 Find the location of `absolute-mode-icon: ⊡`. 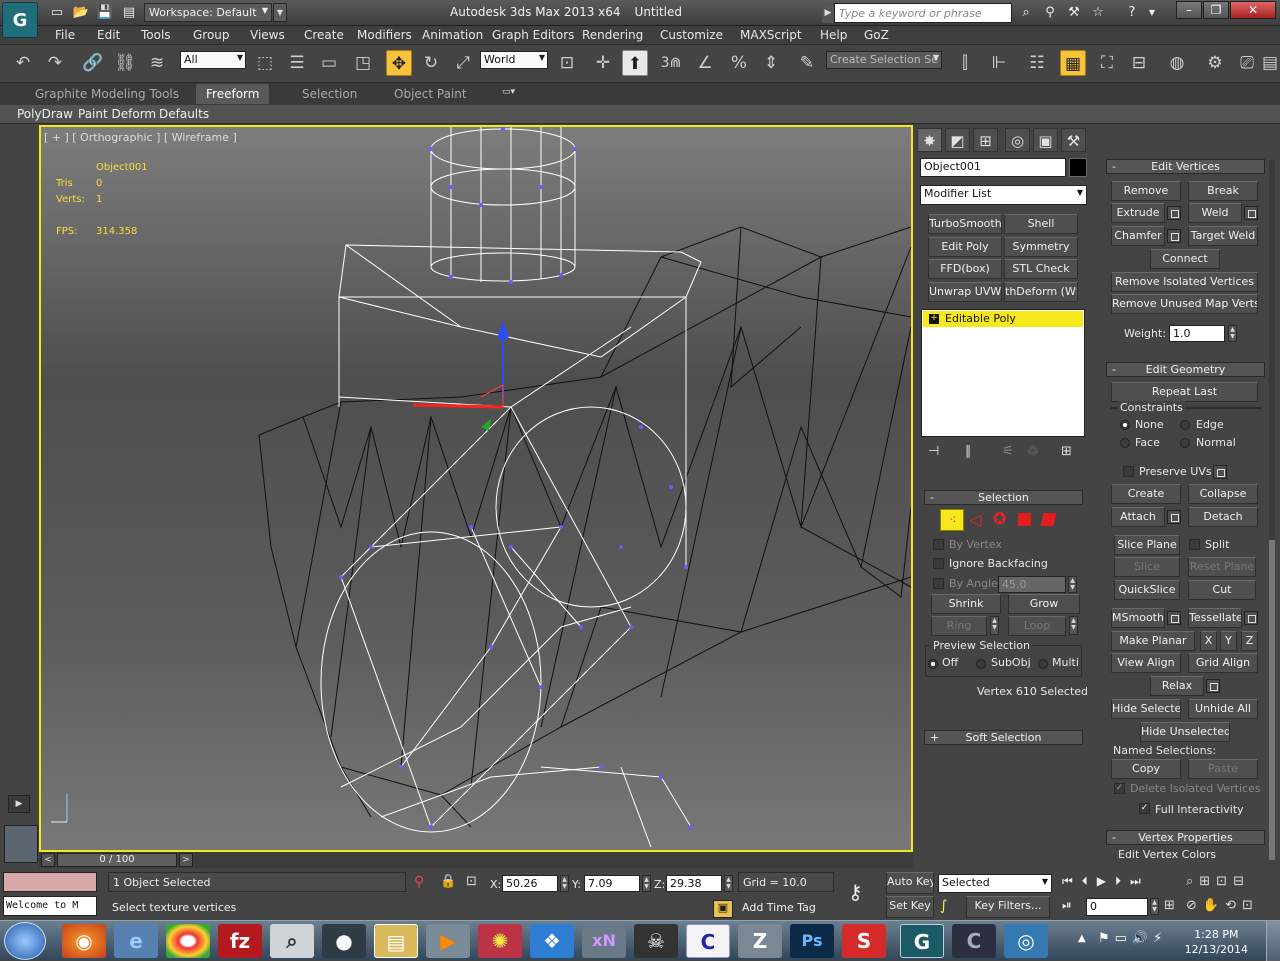

absolute-mode-icon: ⊡ is located at coordinates (471, 881).